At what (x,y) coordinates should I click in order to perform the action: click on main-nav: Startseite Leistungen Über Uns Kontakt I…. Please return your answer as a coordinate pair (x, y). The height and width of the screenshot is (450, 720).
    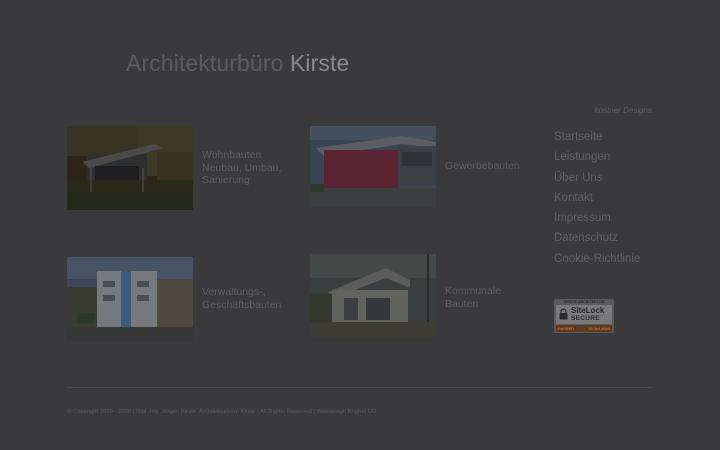
    Looking at the image, I should click on (597, 200).